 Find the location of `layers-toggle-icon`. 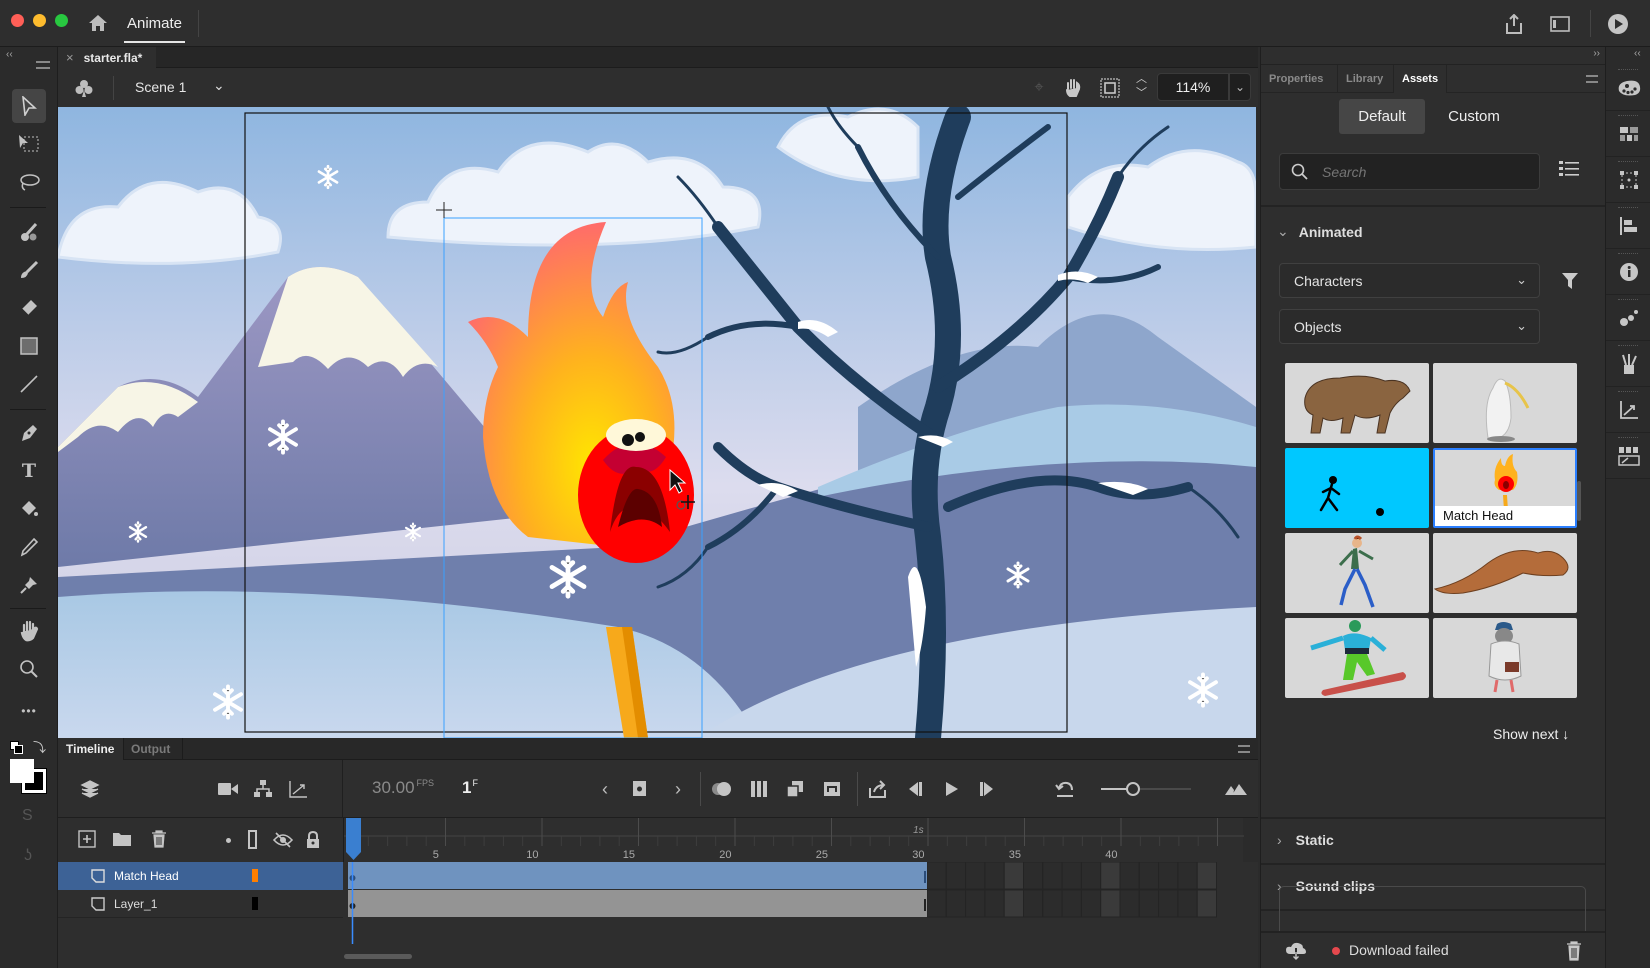

layers-toggle-icon is located at coordinates (90, 789).